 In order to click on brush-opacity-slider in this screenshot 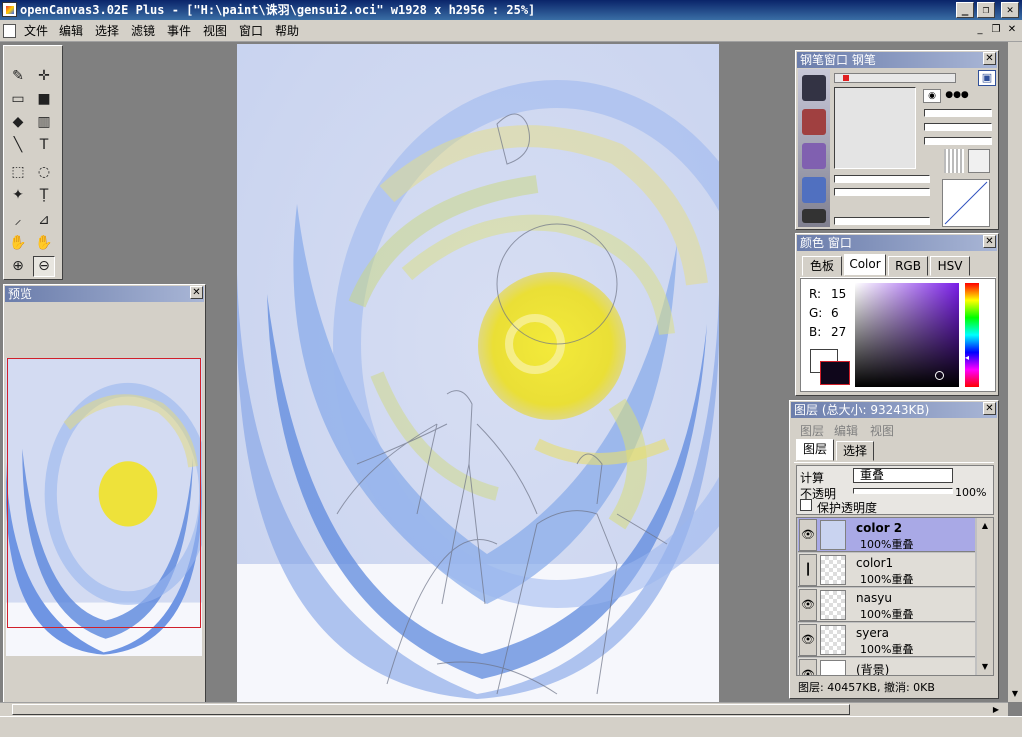, I will do `click(882, 192)`.